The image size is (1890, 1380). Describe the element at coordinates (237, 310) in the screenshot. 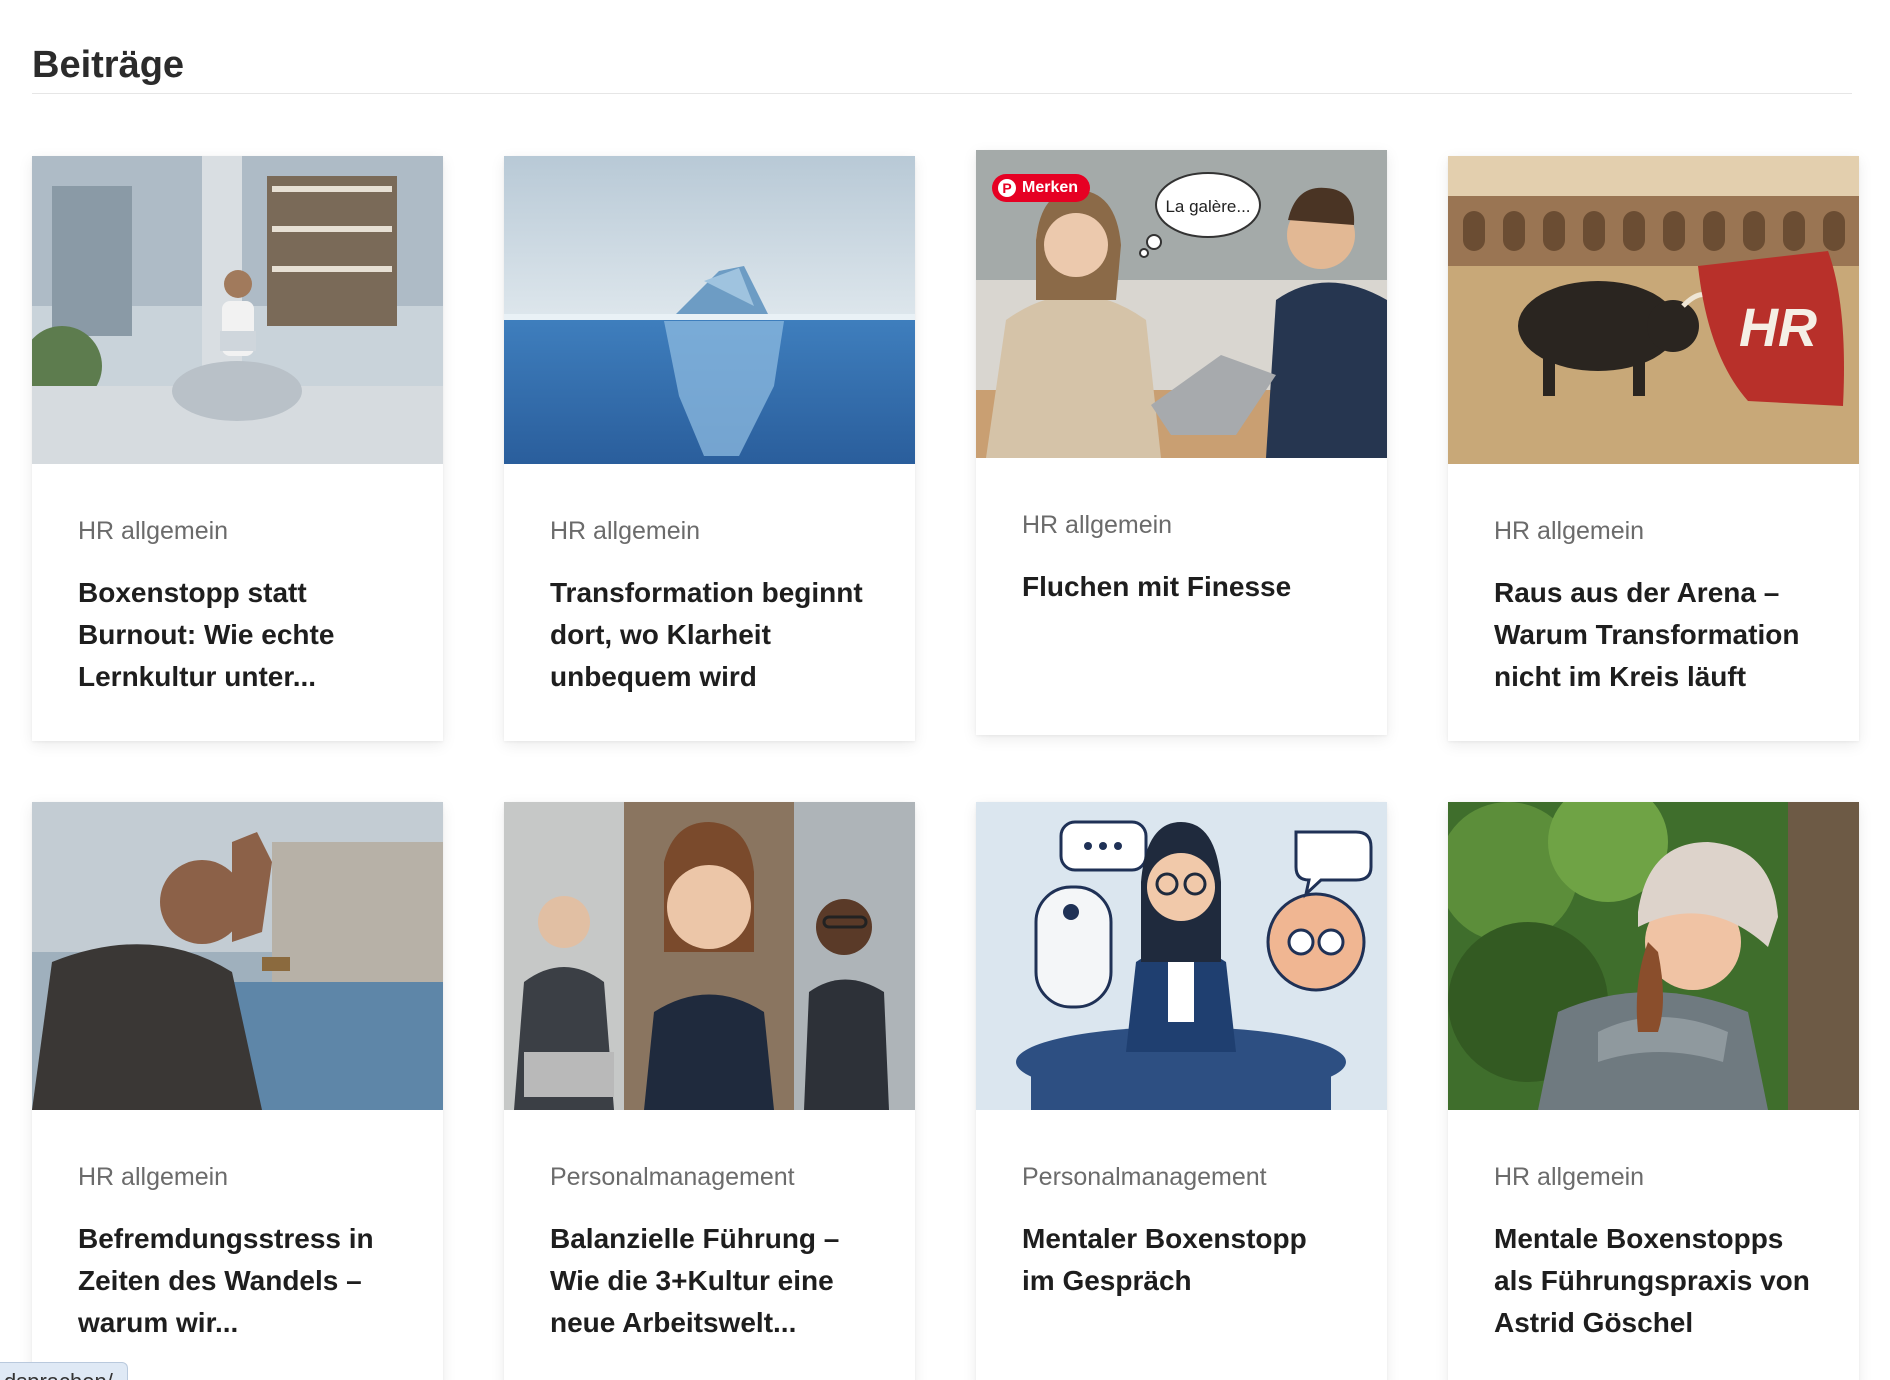

I see `post-image-office-meditation` at that location.